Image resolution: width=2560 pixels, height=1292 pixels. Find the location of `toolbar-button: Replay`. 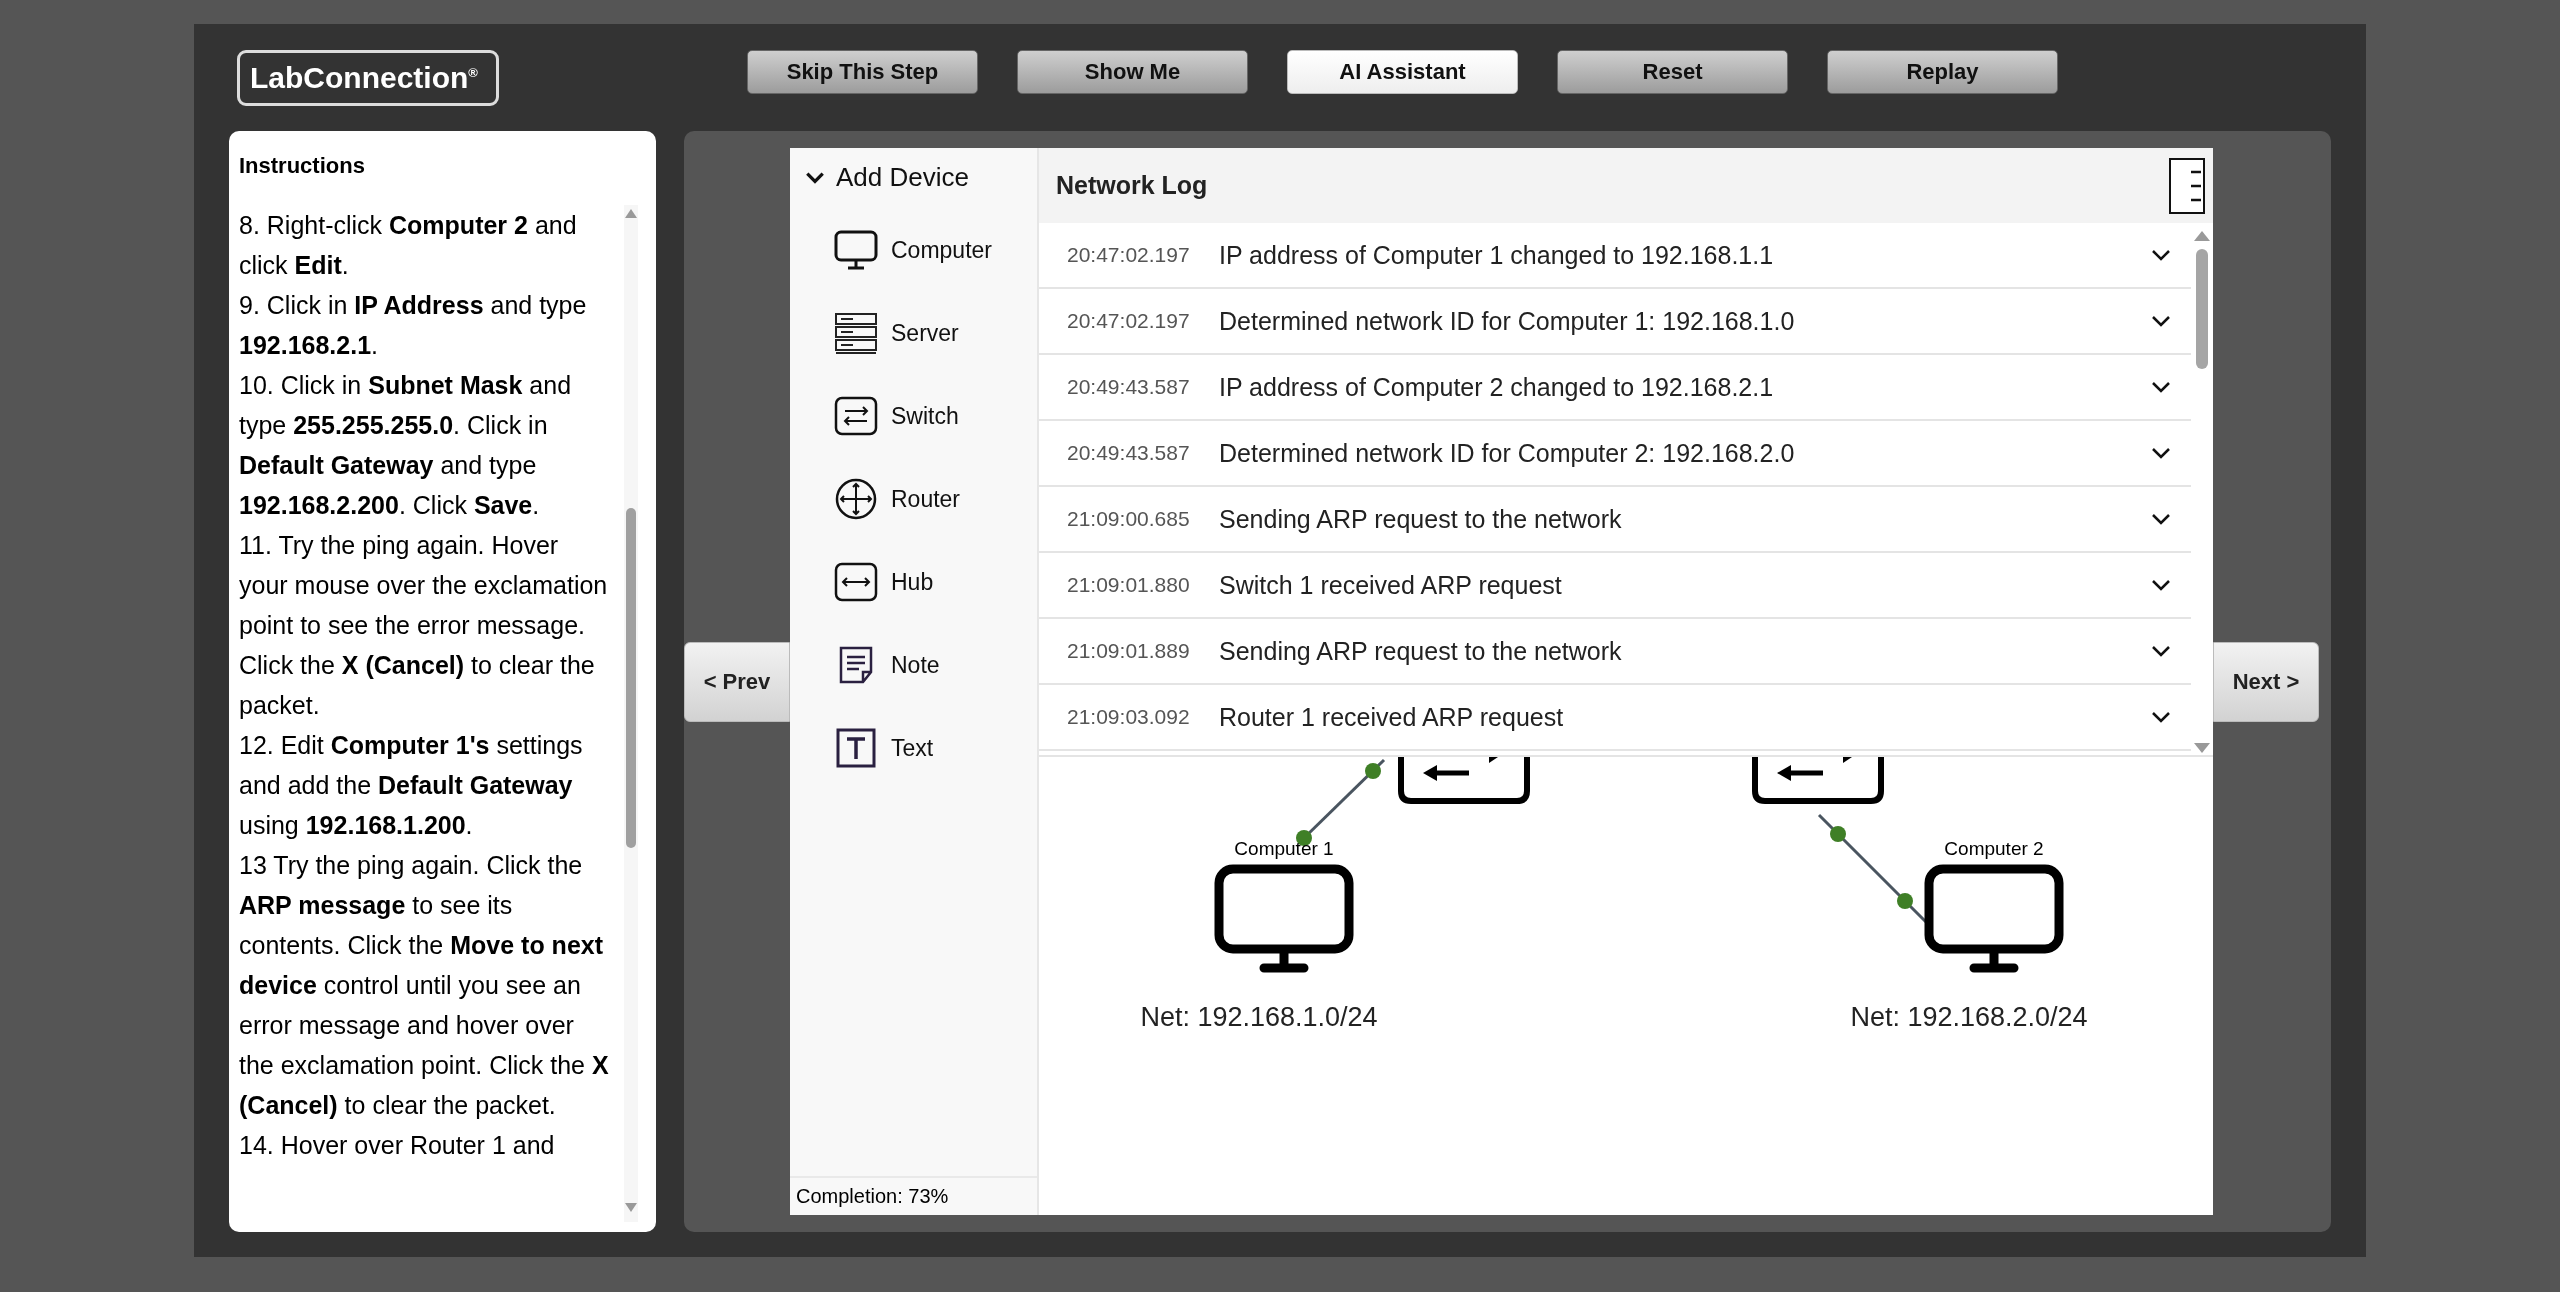

toolbar-button: Replay is located at coordinates (1942, 71).